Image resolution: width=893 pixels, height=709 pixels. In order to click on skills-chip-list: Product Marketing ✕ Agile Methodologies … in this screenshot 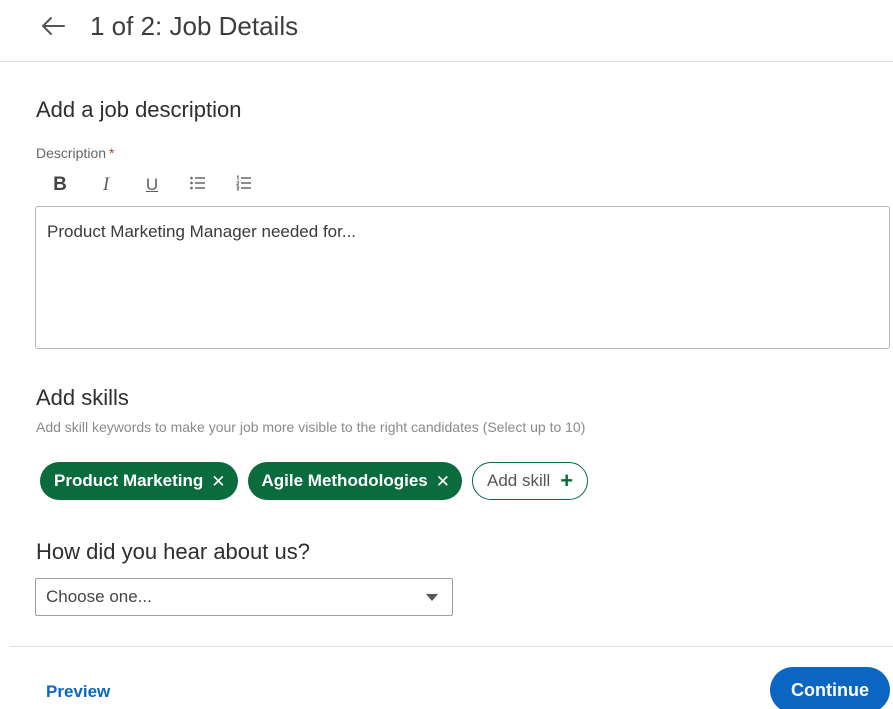, I will do `click(314, 481)`.